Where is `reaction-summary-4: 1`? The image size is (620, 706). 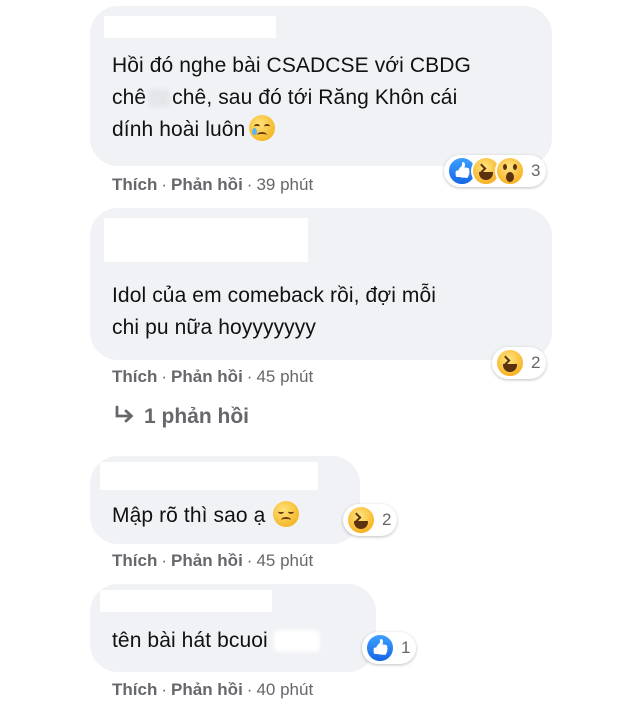
reaction-summary-4: 1 is located at coordinates (389, 648).